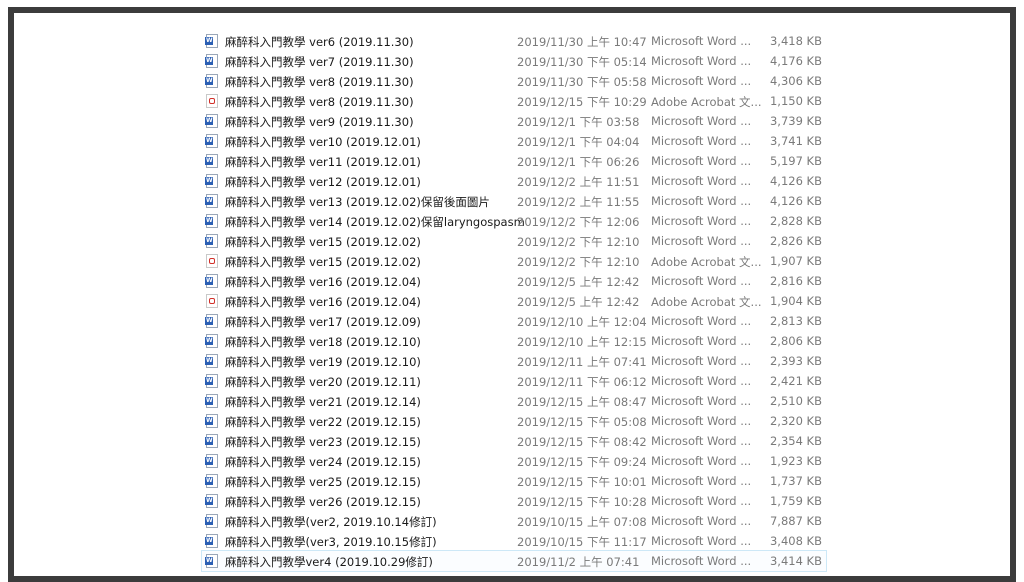  I want to click on file-size: 3,739 KB, so click(795, 121).